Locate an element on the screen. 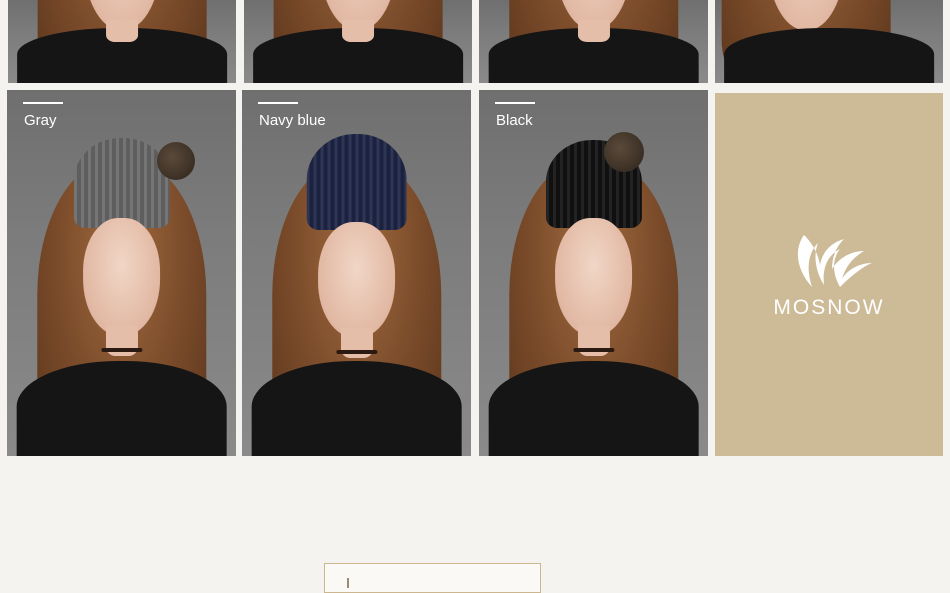  variant-photo-navy-blue: Navy blue is located at coordinates (356, 273).